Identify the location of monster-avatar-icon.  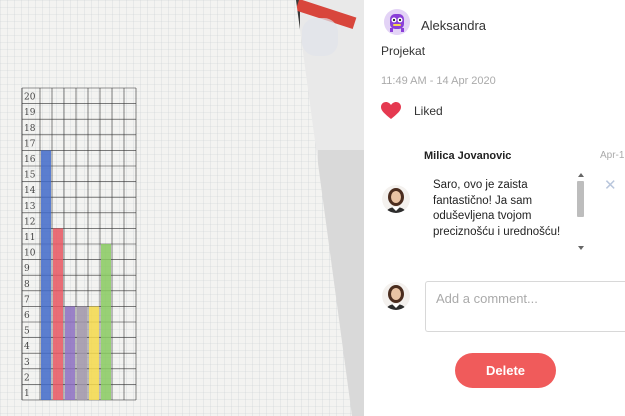
(397, 22).